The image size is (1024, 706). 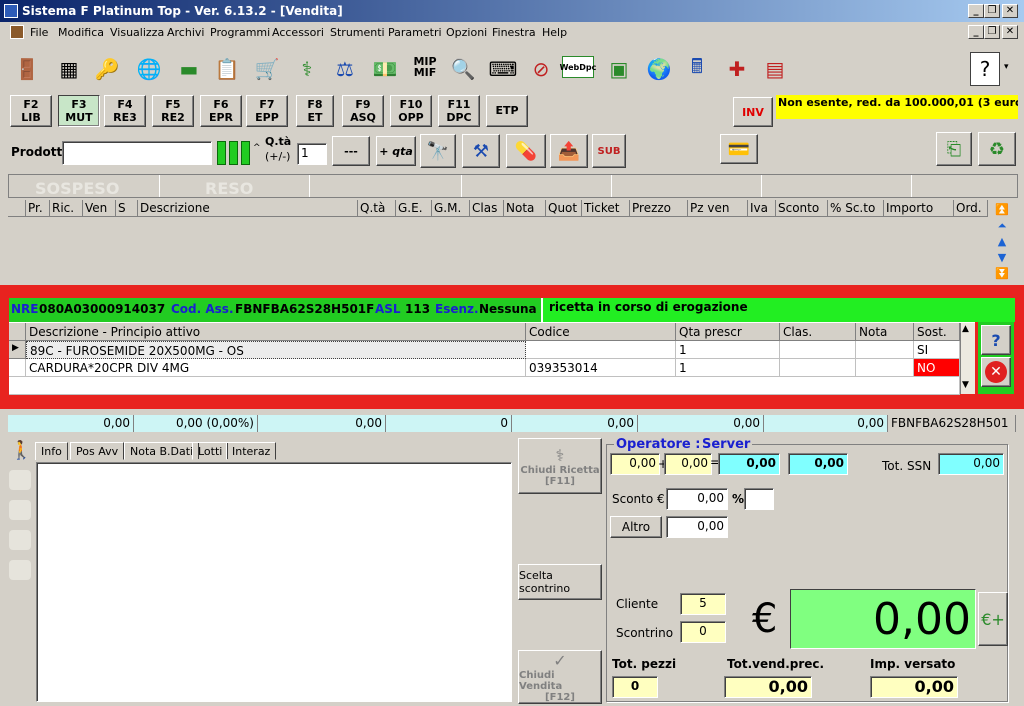 What do you see at coordinates (267, 111) in the screenshot?
I see `fkey-f7-epp: F7 EPP` at bounding box center [267, 111].